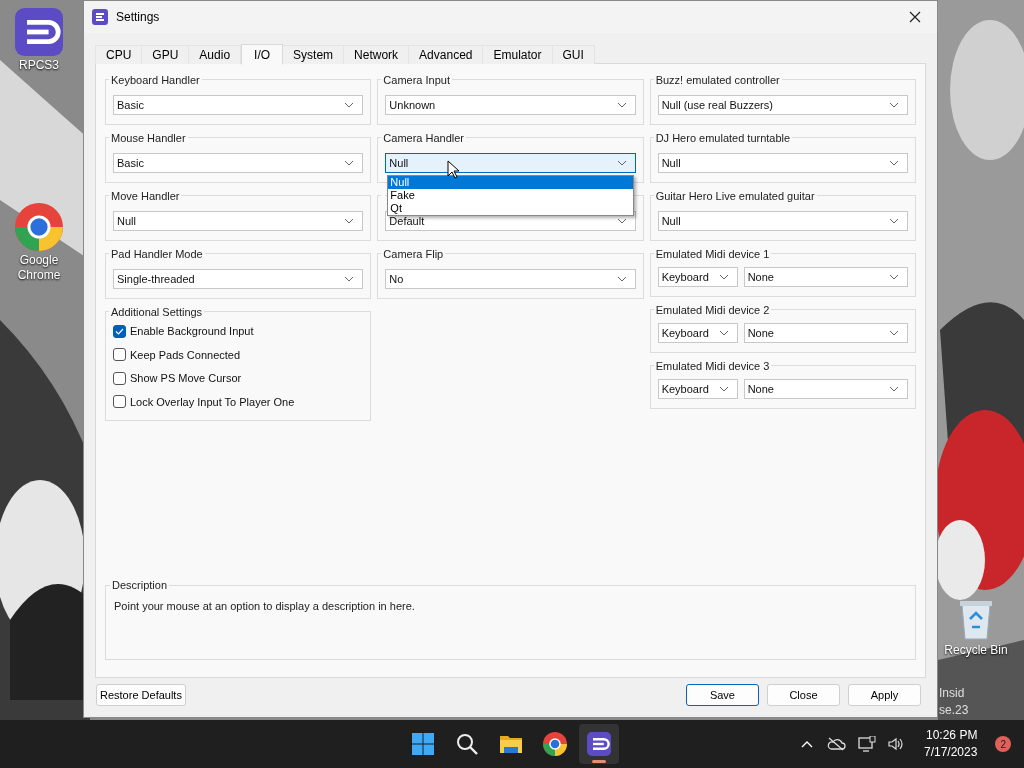 This screenshot has width=1024, height=768. What do you see at coordinates (976, 650) in the screenshot?
I see `icon-label: Recycle Bin` at bounding box center [976, 650].